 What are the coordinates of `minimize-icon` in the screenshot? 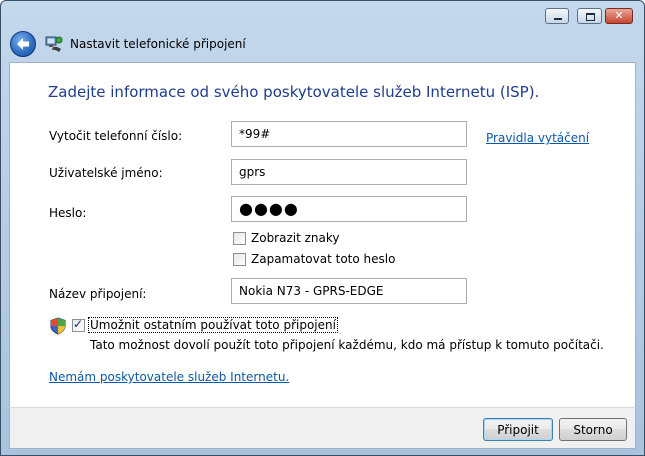 It's located at (557, 16).